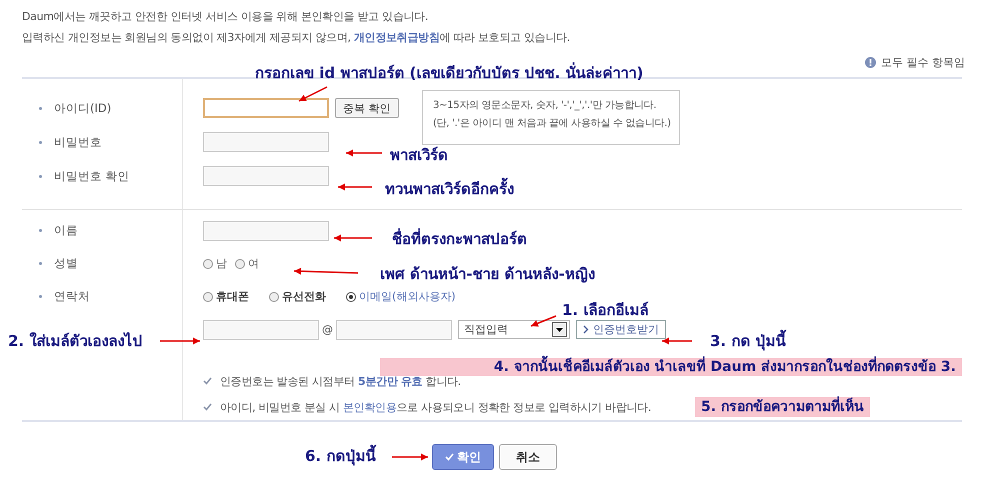  Describe the element at coordinates (261, 330) in the screenshot. I see `email-input-field` at that location.